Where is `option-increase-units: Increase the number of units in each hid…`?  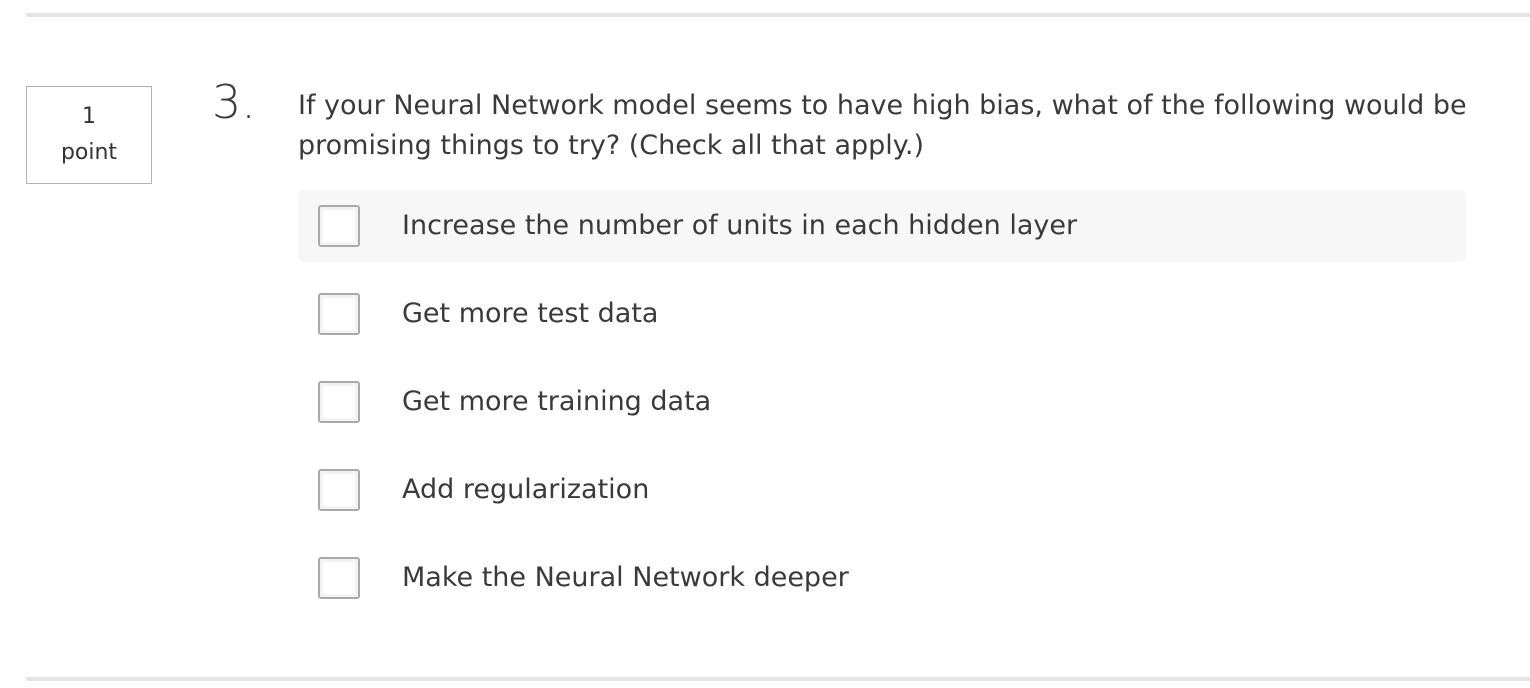 option-increase-units: Increase the number of units in each hid… is located at coordinates (882, 226).